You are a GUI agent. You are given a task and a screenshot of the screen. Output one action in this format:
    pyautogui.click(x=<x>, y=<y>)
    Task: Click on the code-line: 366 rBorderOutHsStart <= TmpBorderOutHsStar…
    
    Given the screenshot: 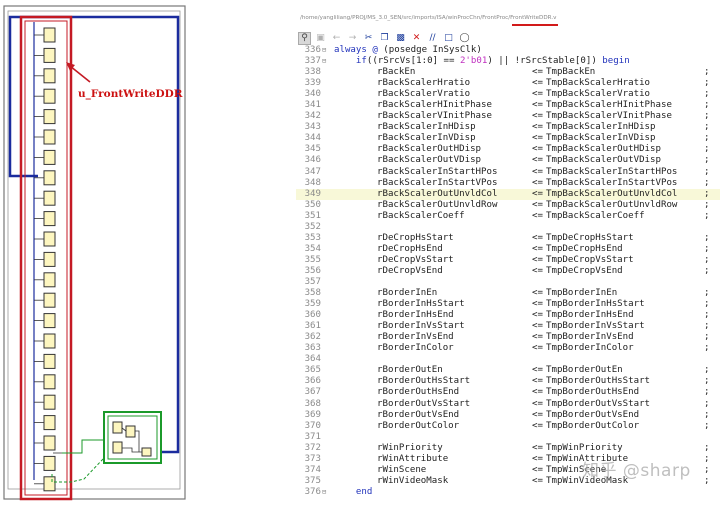 What is the action you would take?
    pyautogui.click(x=508, y=381)
    